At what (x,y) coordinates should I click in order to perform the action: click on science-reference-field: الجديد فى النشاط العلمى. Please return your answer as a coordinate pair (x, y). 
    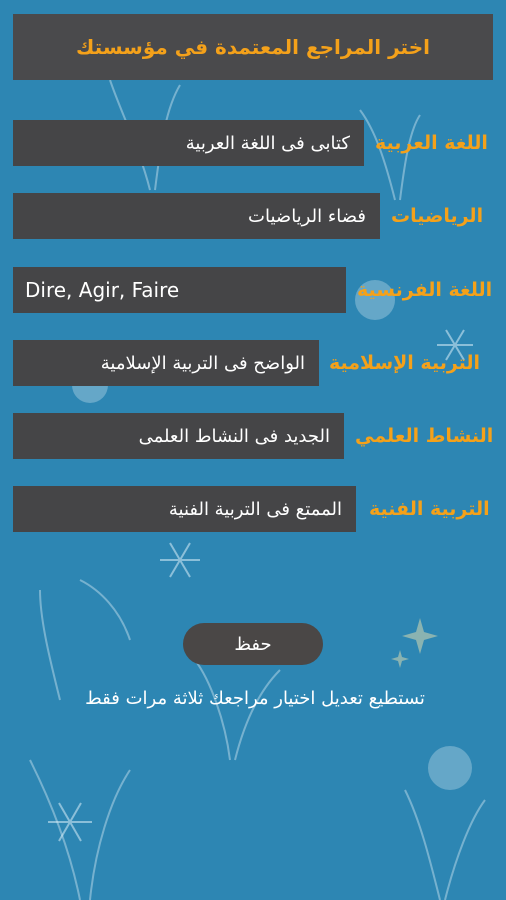
    Looking at the image, I should click on (178, 436).